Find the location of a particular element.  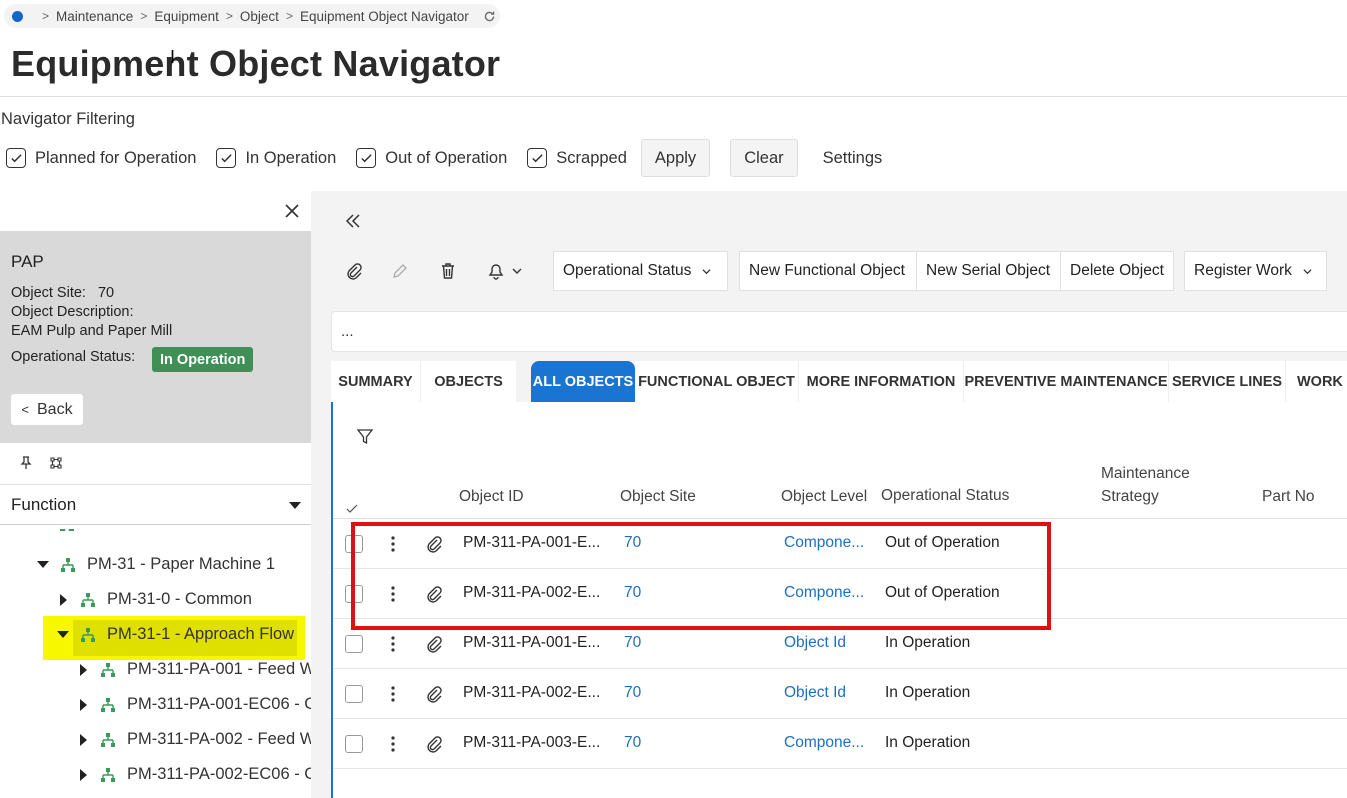

text-cursor-icon: I is located at coordinates (173, 57).